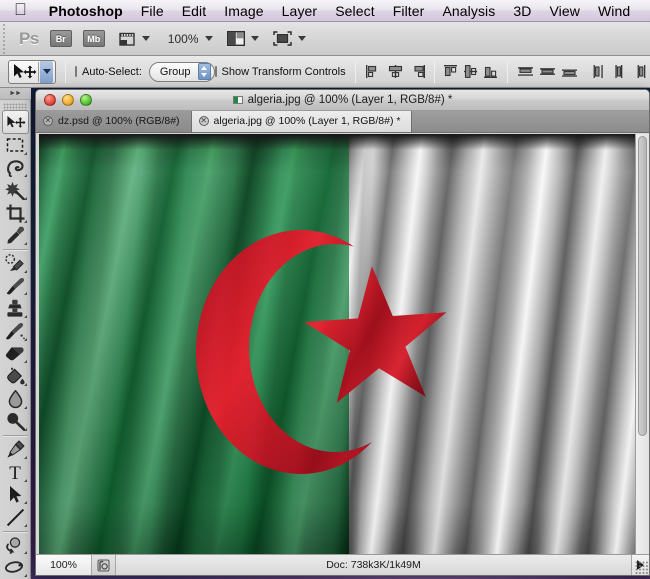 This screenshot has width=650, height=579. What do you see at coordinates (641, 567) in the screenshot?
I see `window-resize-grip` at bounding box center [641, 567].